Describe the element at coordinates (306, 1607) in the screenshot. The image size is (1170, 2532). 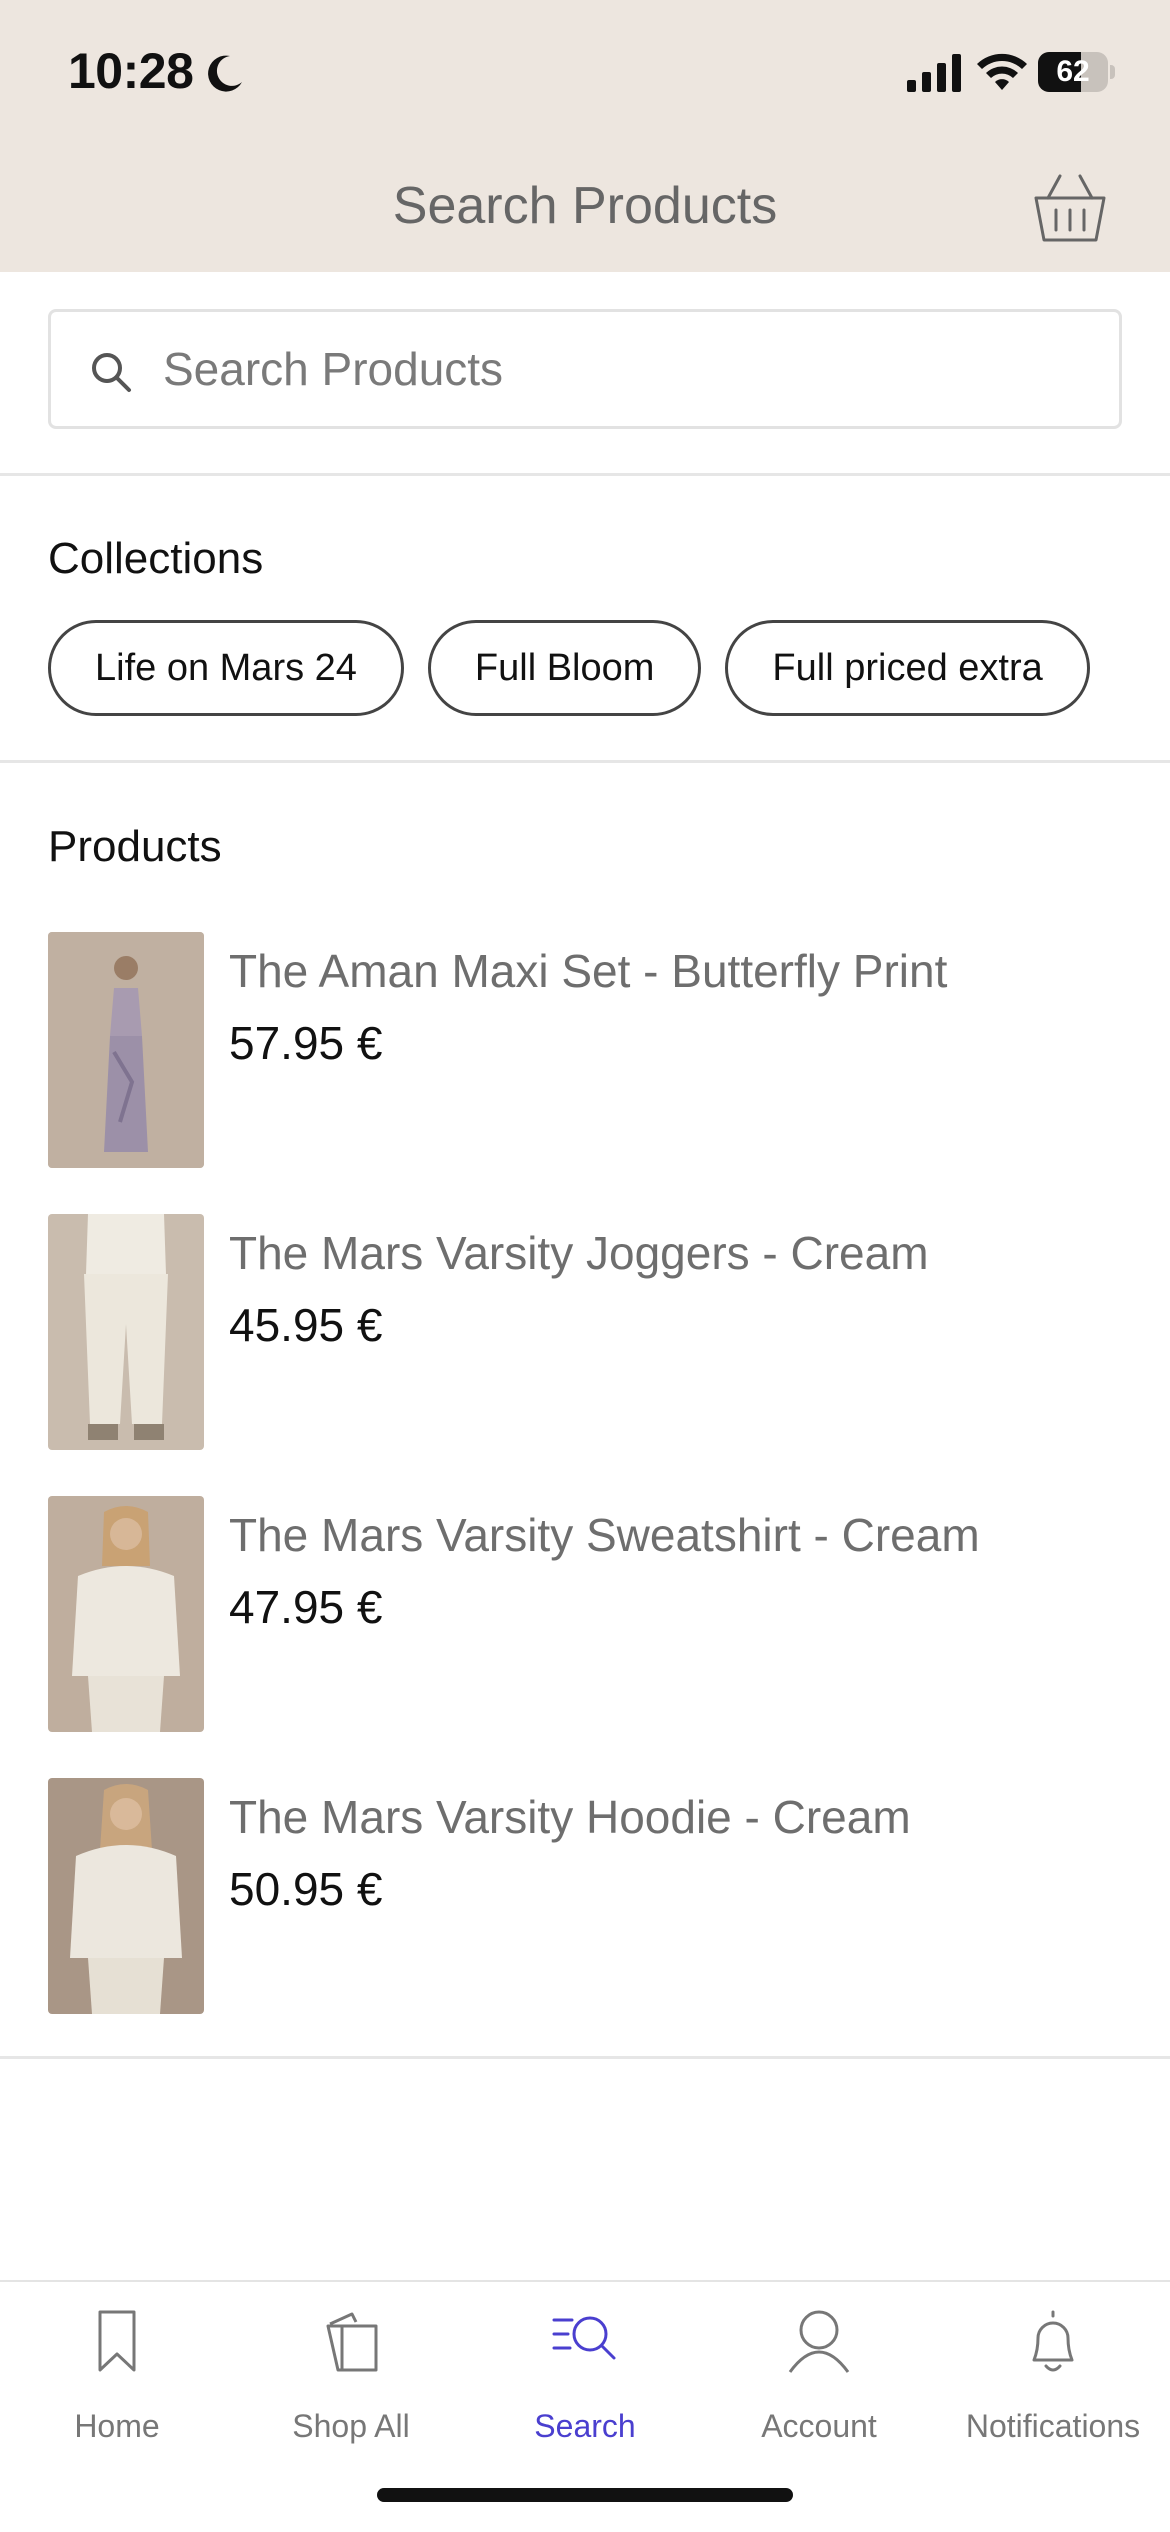
I see `product-price: 47.95 €` at that location.